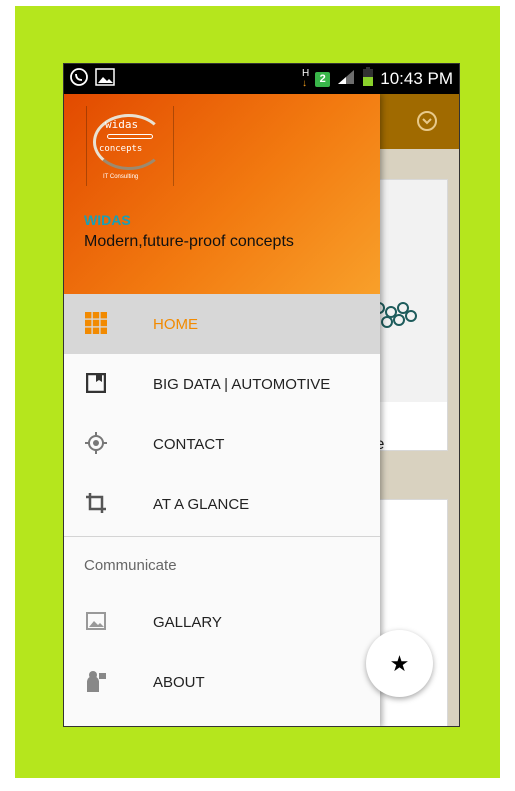 Image resolution: width=515 pixels, height=791 pixels. What do you see at coordinates (96, 681) in the screenshot?
I see `person-icon` at bounding box center [96, 681].